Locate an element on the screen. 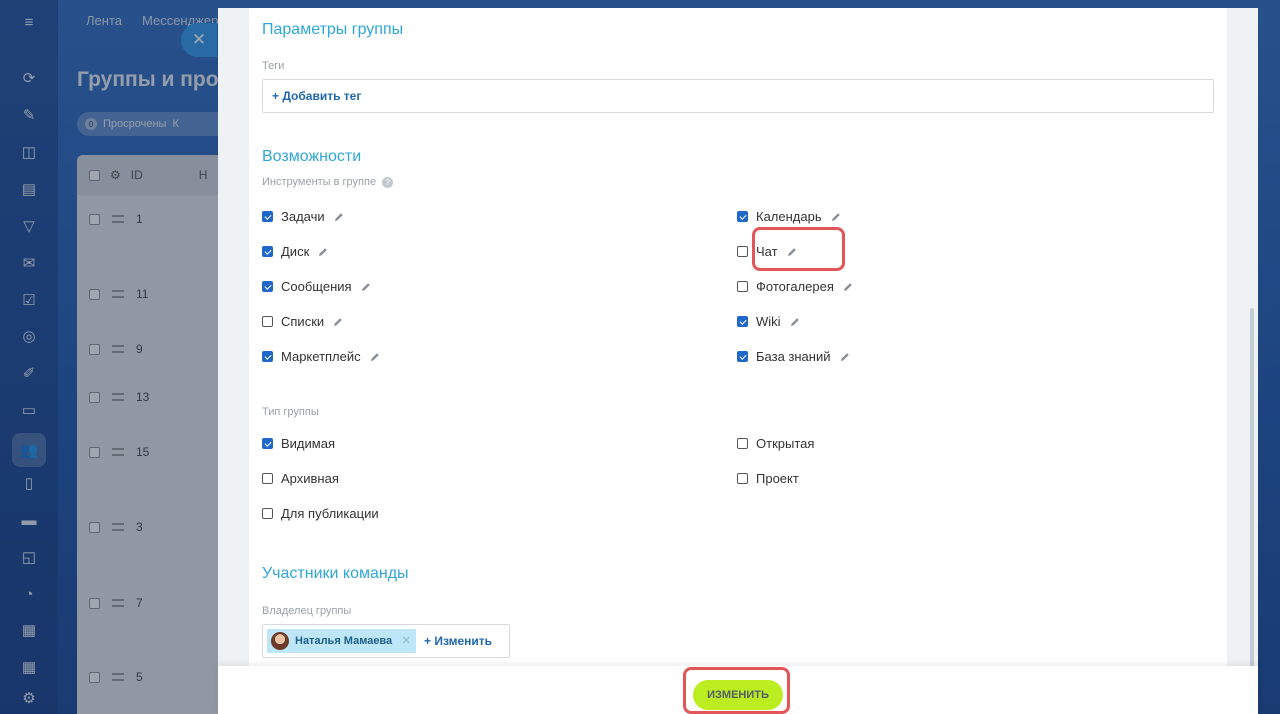 This screenshot has width=1280, height=714. option-label: Задачи is located at coordinates (303, 216).